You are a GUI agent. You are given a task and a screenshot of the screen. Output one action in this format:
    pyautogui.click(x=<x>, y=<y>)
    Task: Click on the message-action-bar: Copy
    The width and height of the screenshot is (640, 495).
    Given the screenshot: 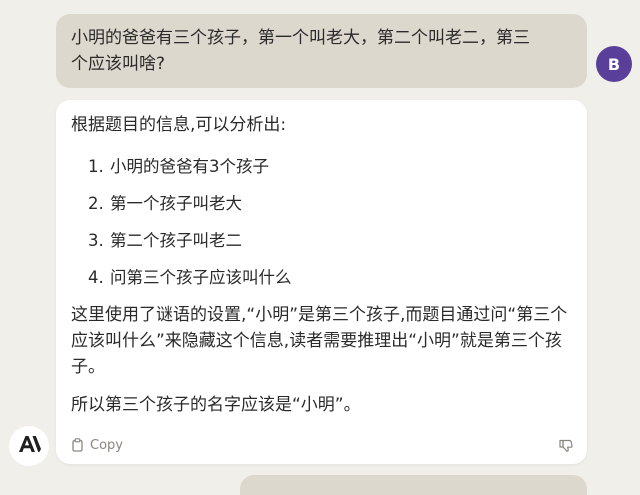 What is the action you would take?
    pyautogui.click(x=322, y=445)
    